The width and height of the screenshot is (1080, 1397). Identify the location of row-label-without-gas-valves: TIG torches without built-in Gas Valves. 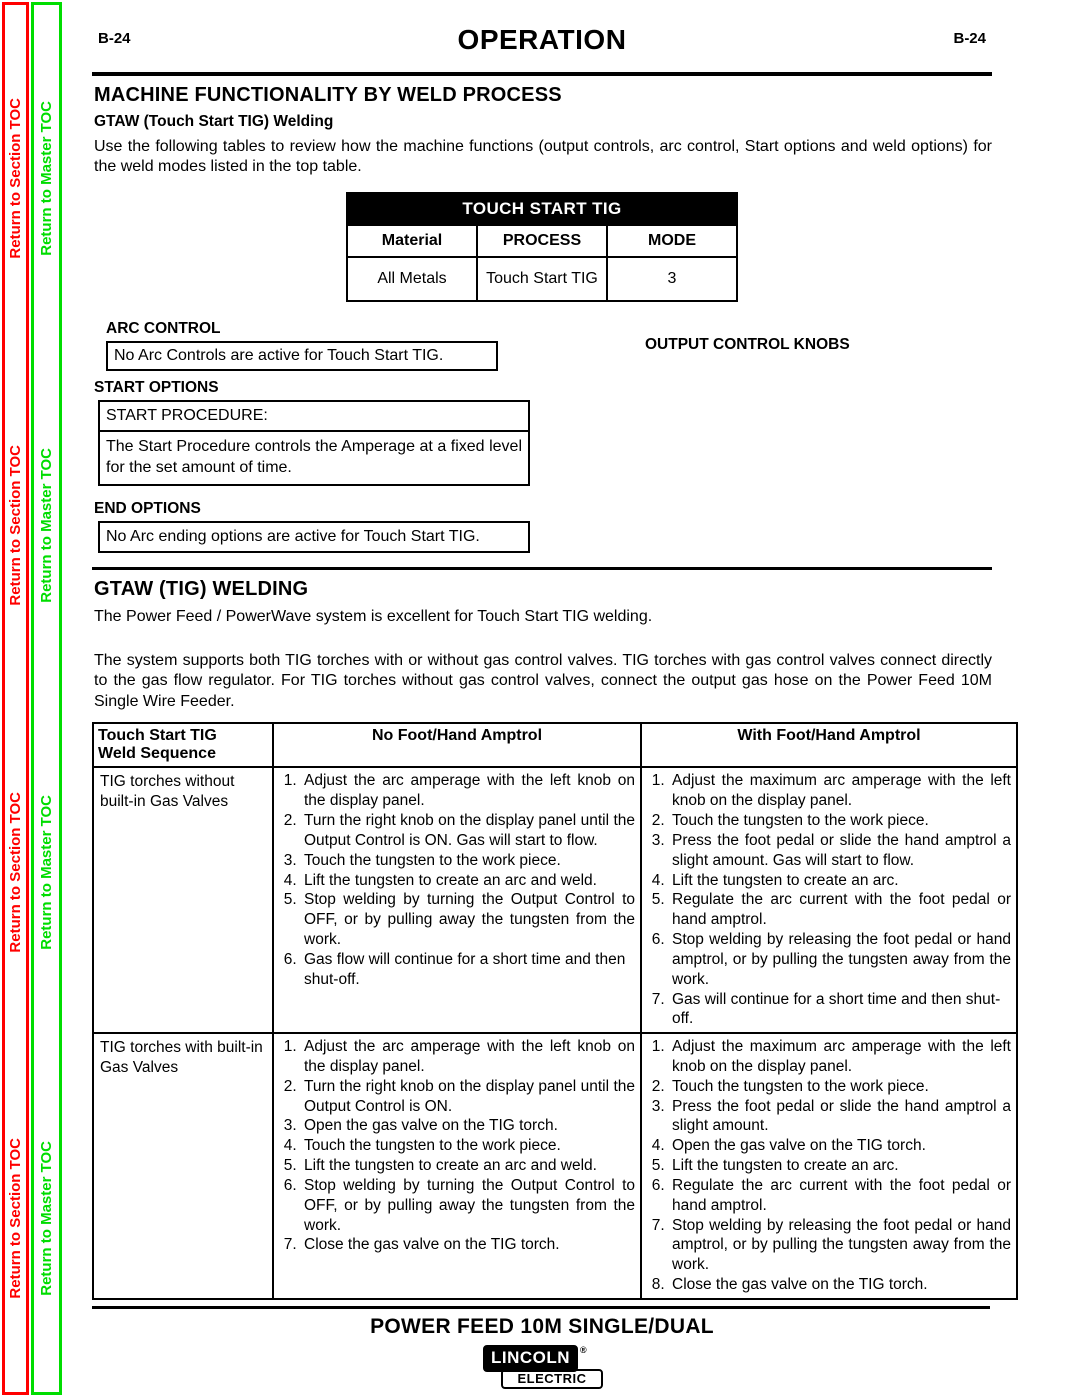
(183, 900).